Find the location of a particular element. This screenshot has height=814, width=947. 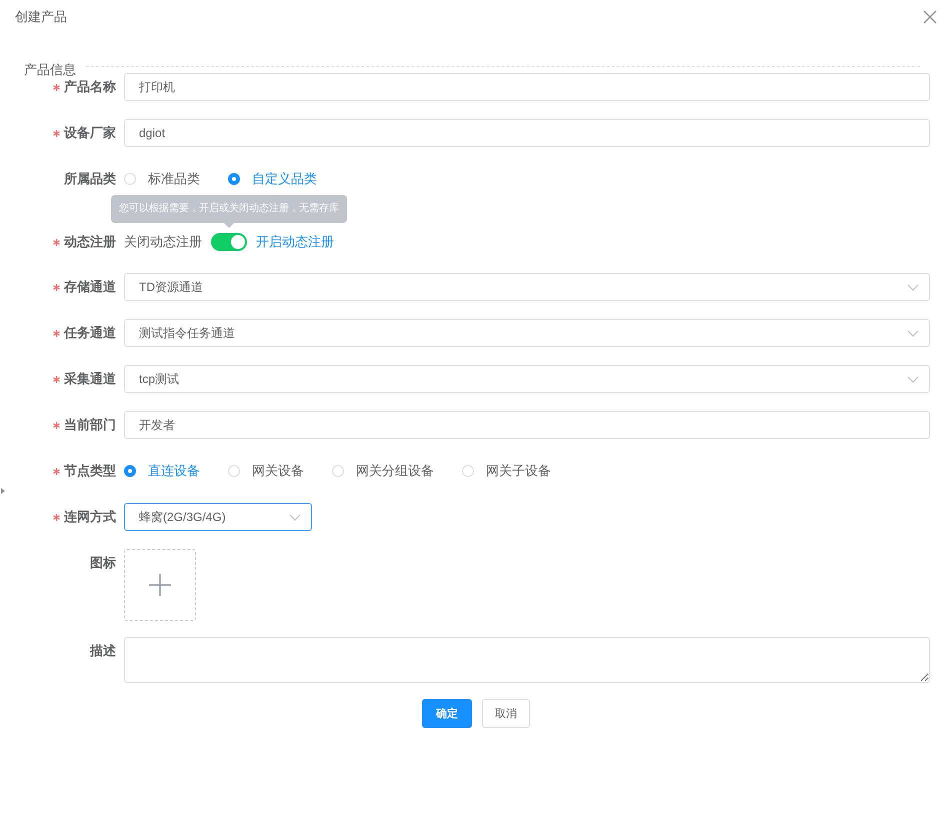

input-field: dgiot is located at coordinates (527, 133).